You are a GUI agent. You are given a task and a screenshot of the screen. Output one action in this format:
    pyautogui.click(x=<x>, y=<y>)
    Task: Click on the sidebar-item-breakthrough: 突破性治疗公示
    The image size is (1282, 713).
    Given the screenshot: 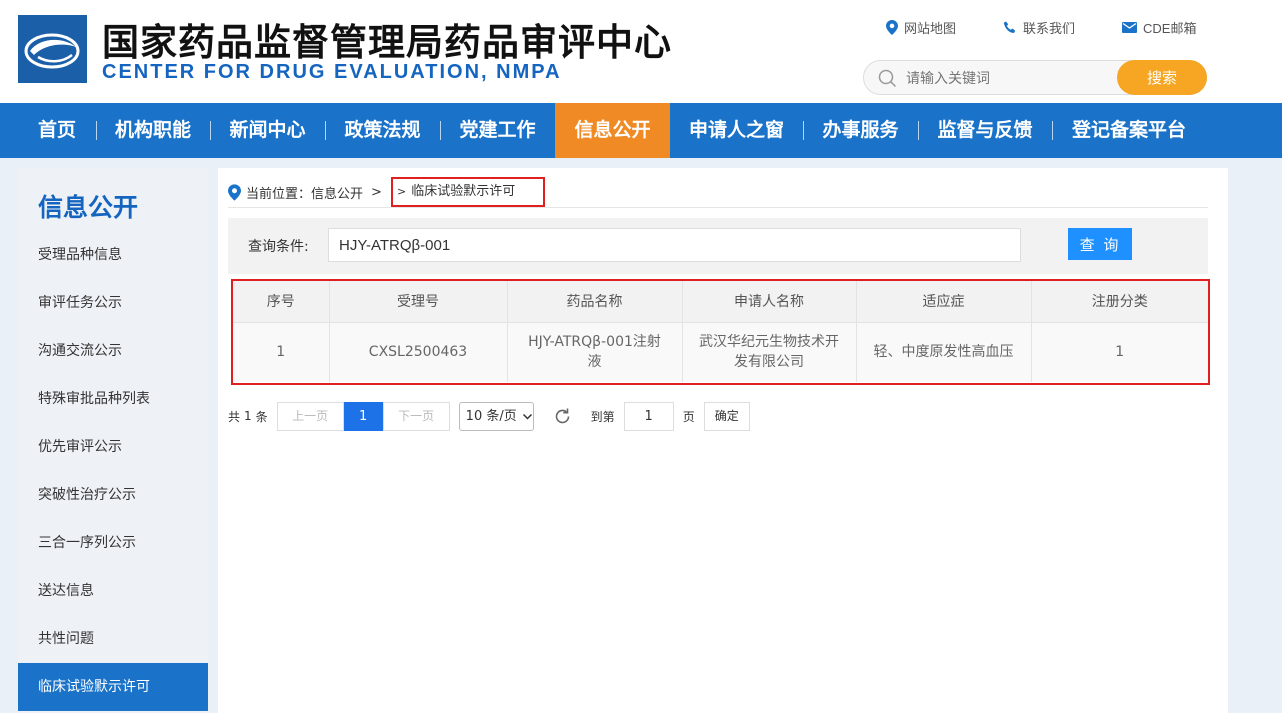 What is the action you would take?
    pyautogui.click(x=113, y=495)
    